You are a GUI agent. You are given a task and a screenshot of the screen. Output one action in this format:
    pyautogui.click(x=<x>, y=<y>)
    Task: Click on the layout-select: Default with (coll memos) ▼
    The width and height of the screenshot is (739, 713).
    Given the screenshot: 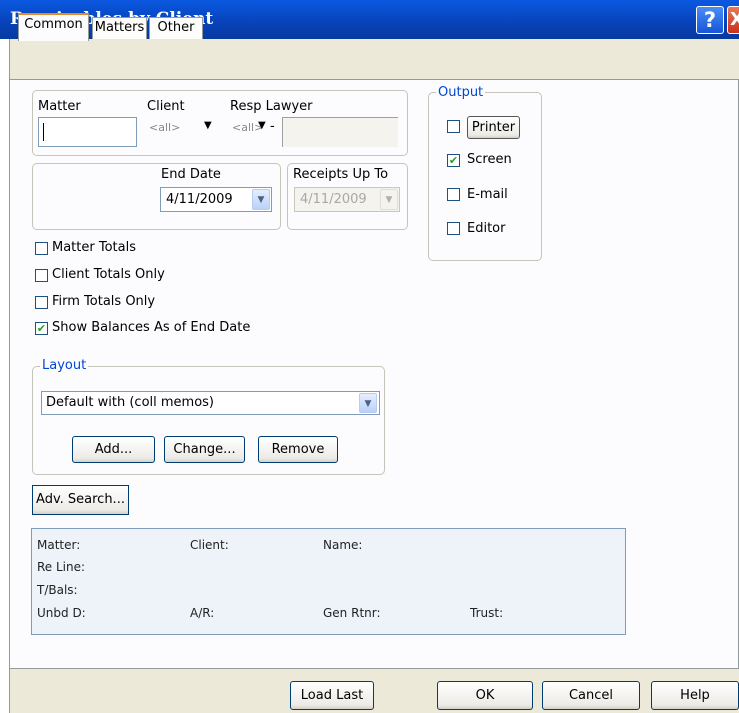 What is the action you would take?
    pyautogui.click(x=210, y=403)
    